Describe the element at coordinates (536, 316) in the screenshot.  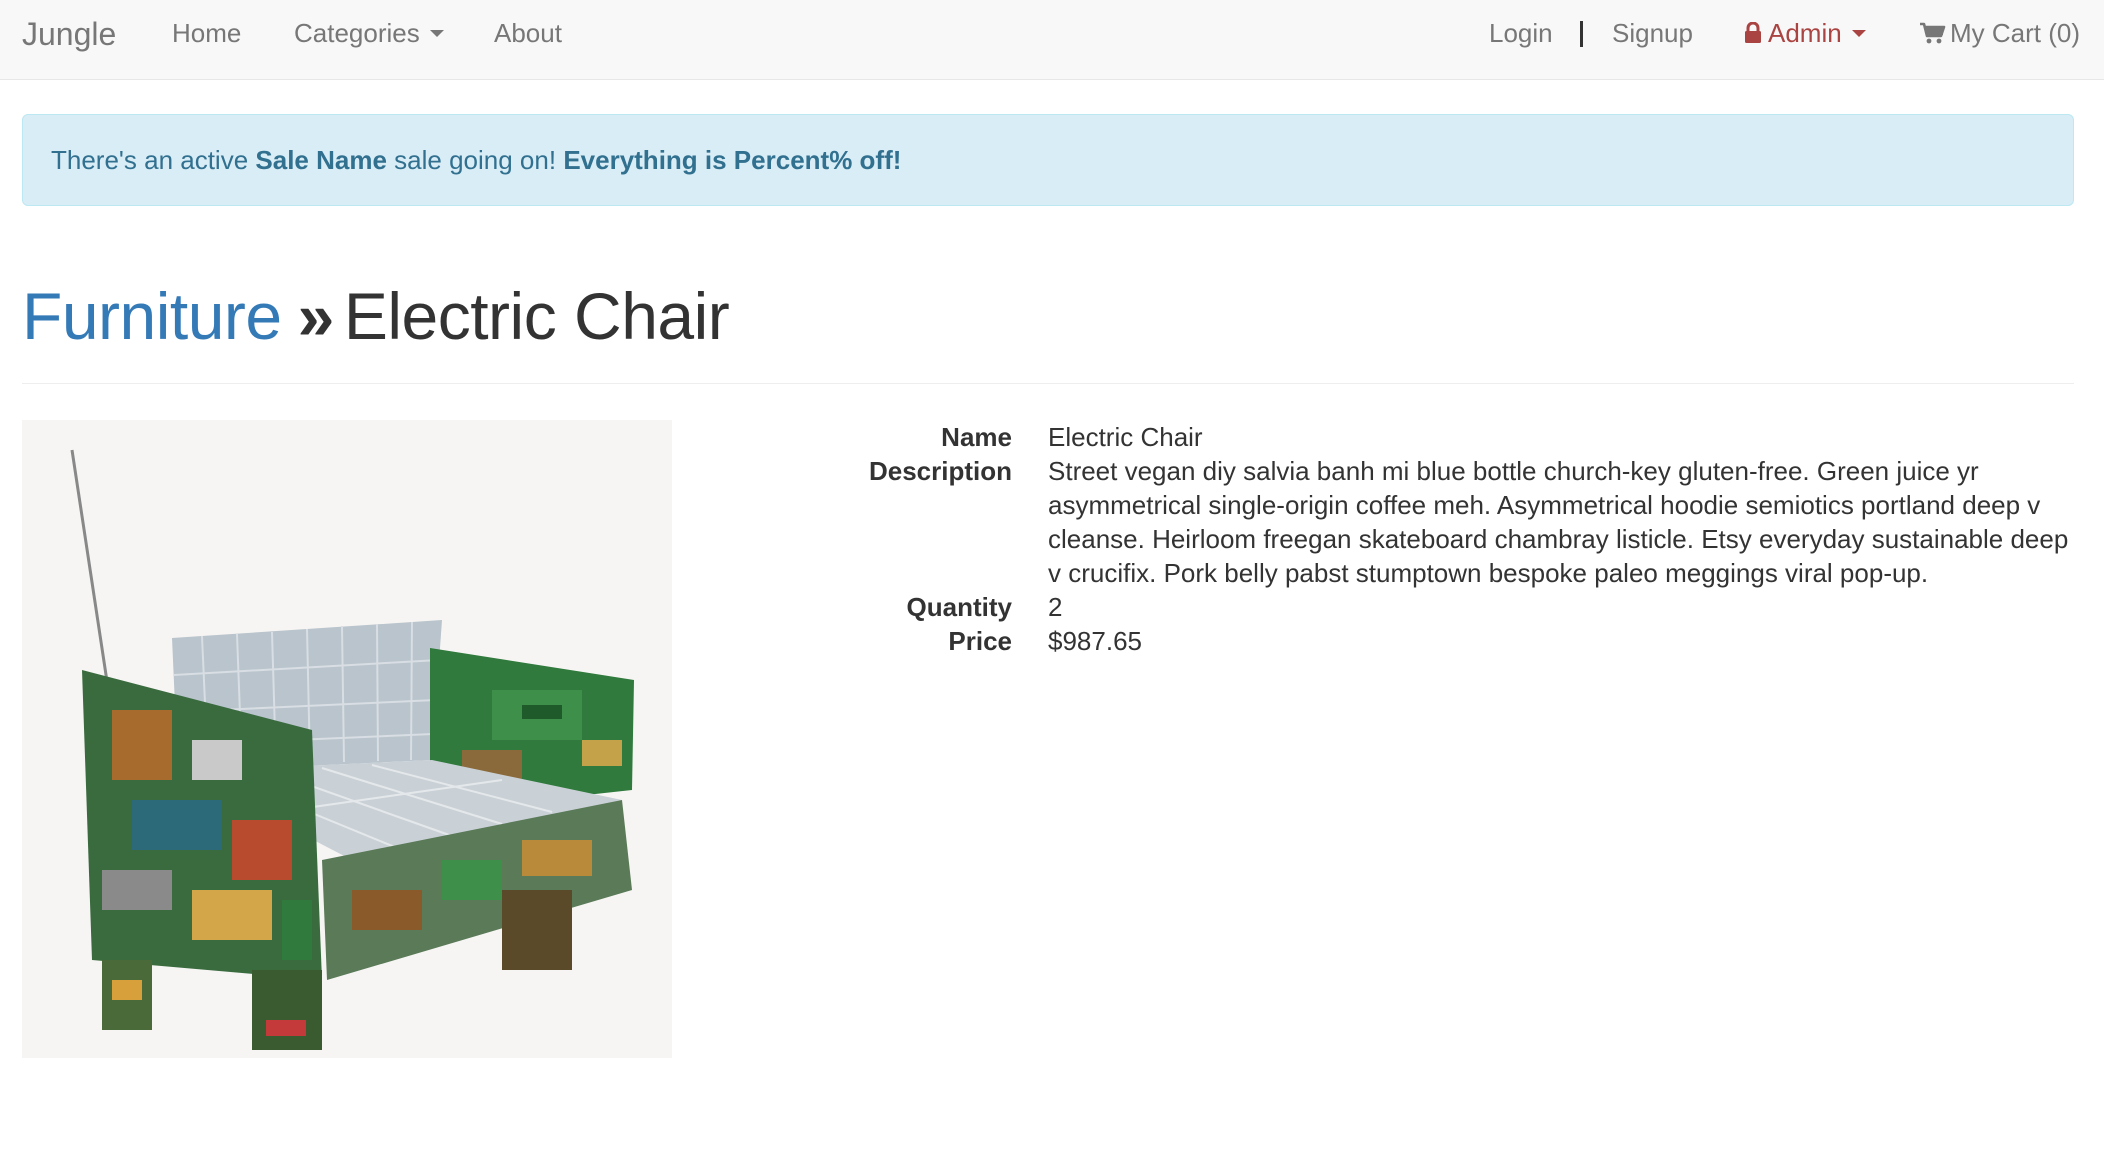
I see `breadcrumb-product: Electric Chair` at that location.